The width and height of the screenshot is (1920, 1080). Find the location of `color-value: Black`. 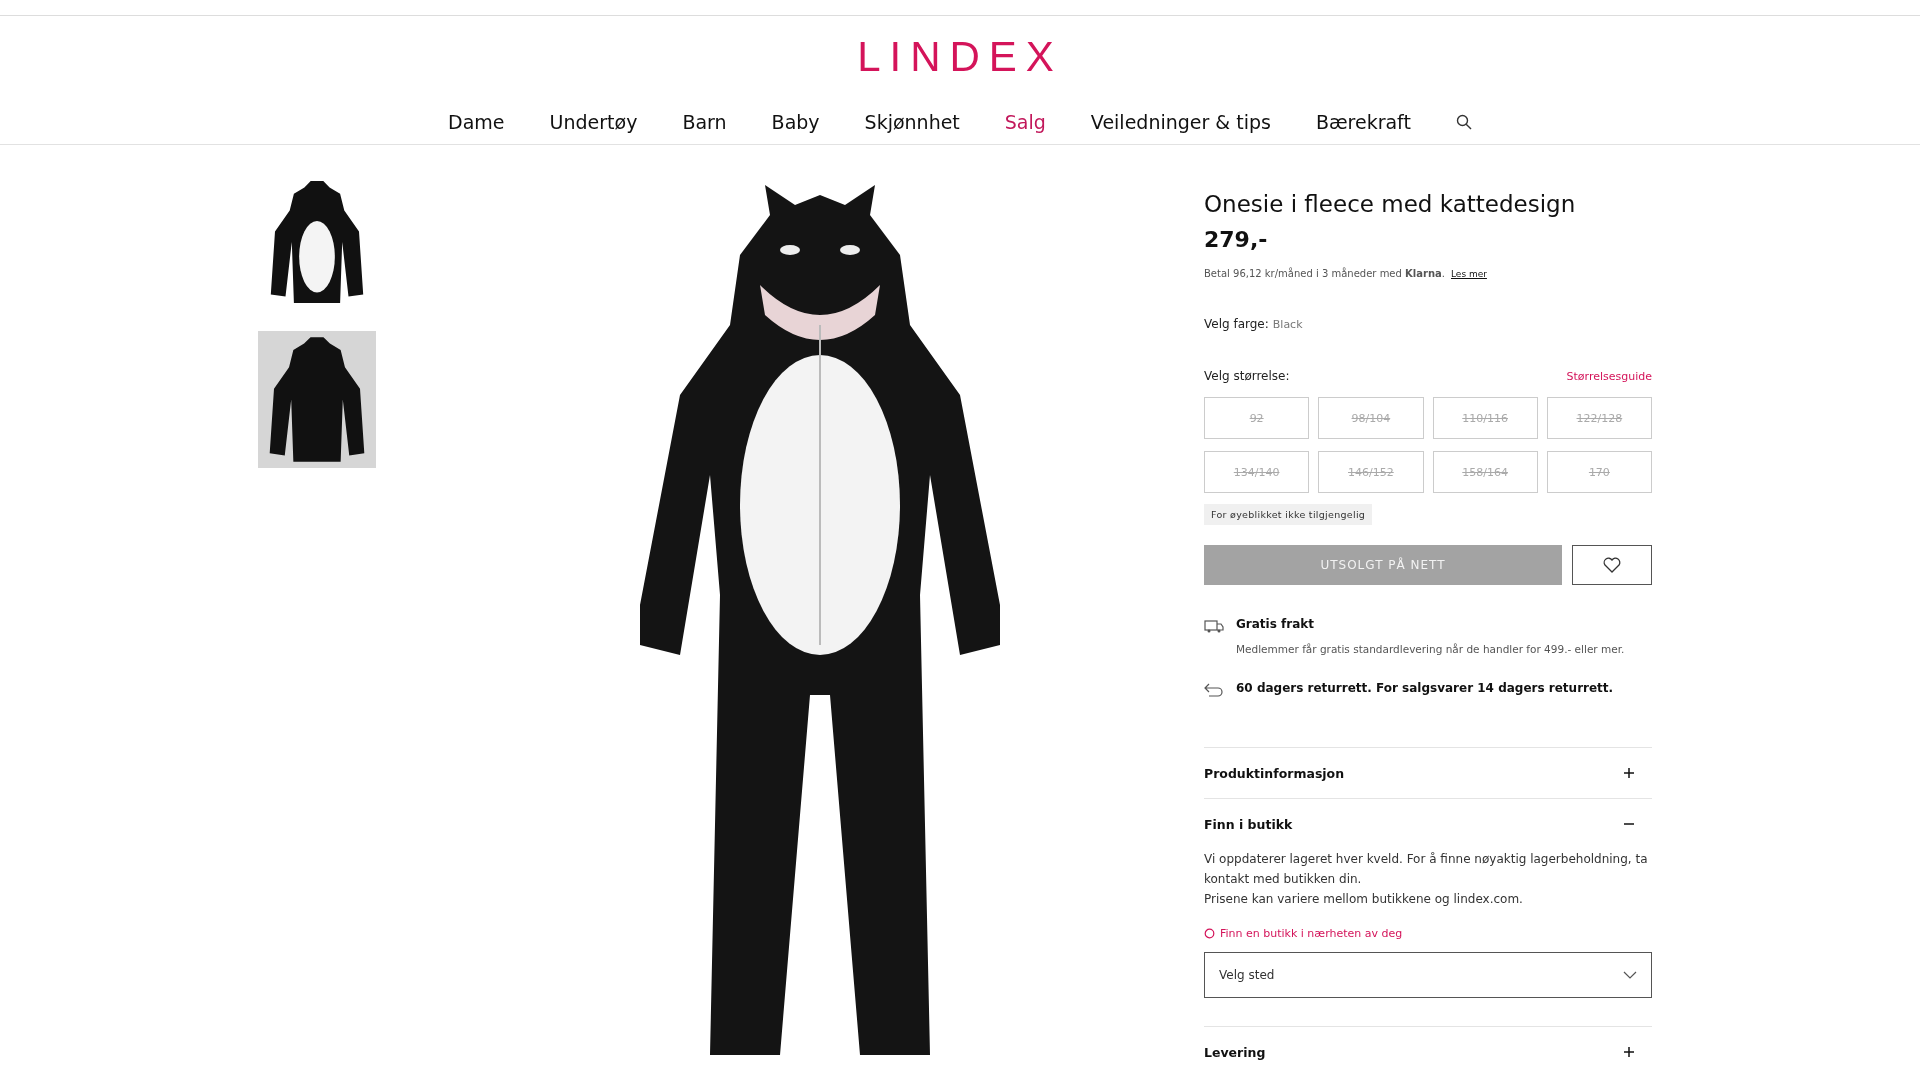

color-value: Black is located at coordinates (1287, 324).